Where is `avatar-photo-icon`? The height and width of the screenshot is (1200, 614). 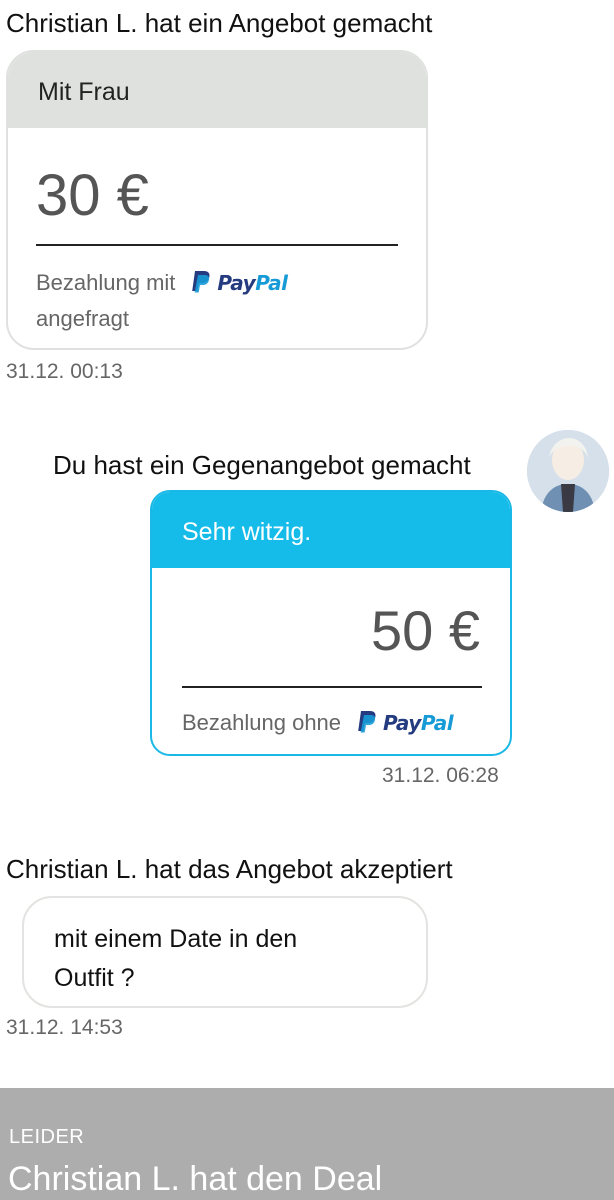 avatar-photo-icon is located at coordinates (568, 471).